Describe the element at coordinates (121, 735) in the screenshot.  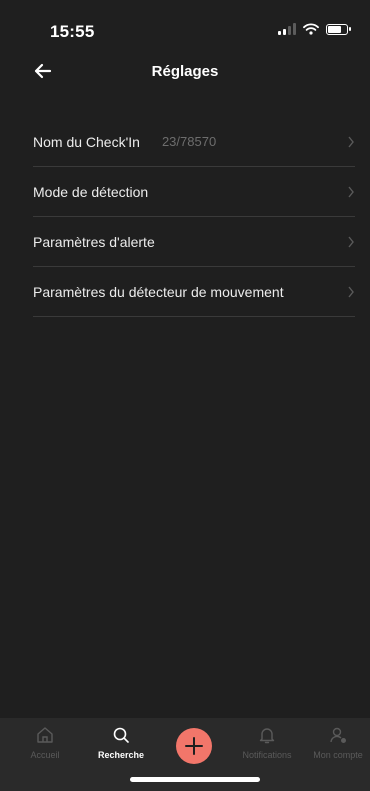
I see `search-icon` at that location.